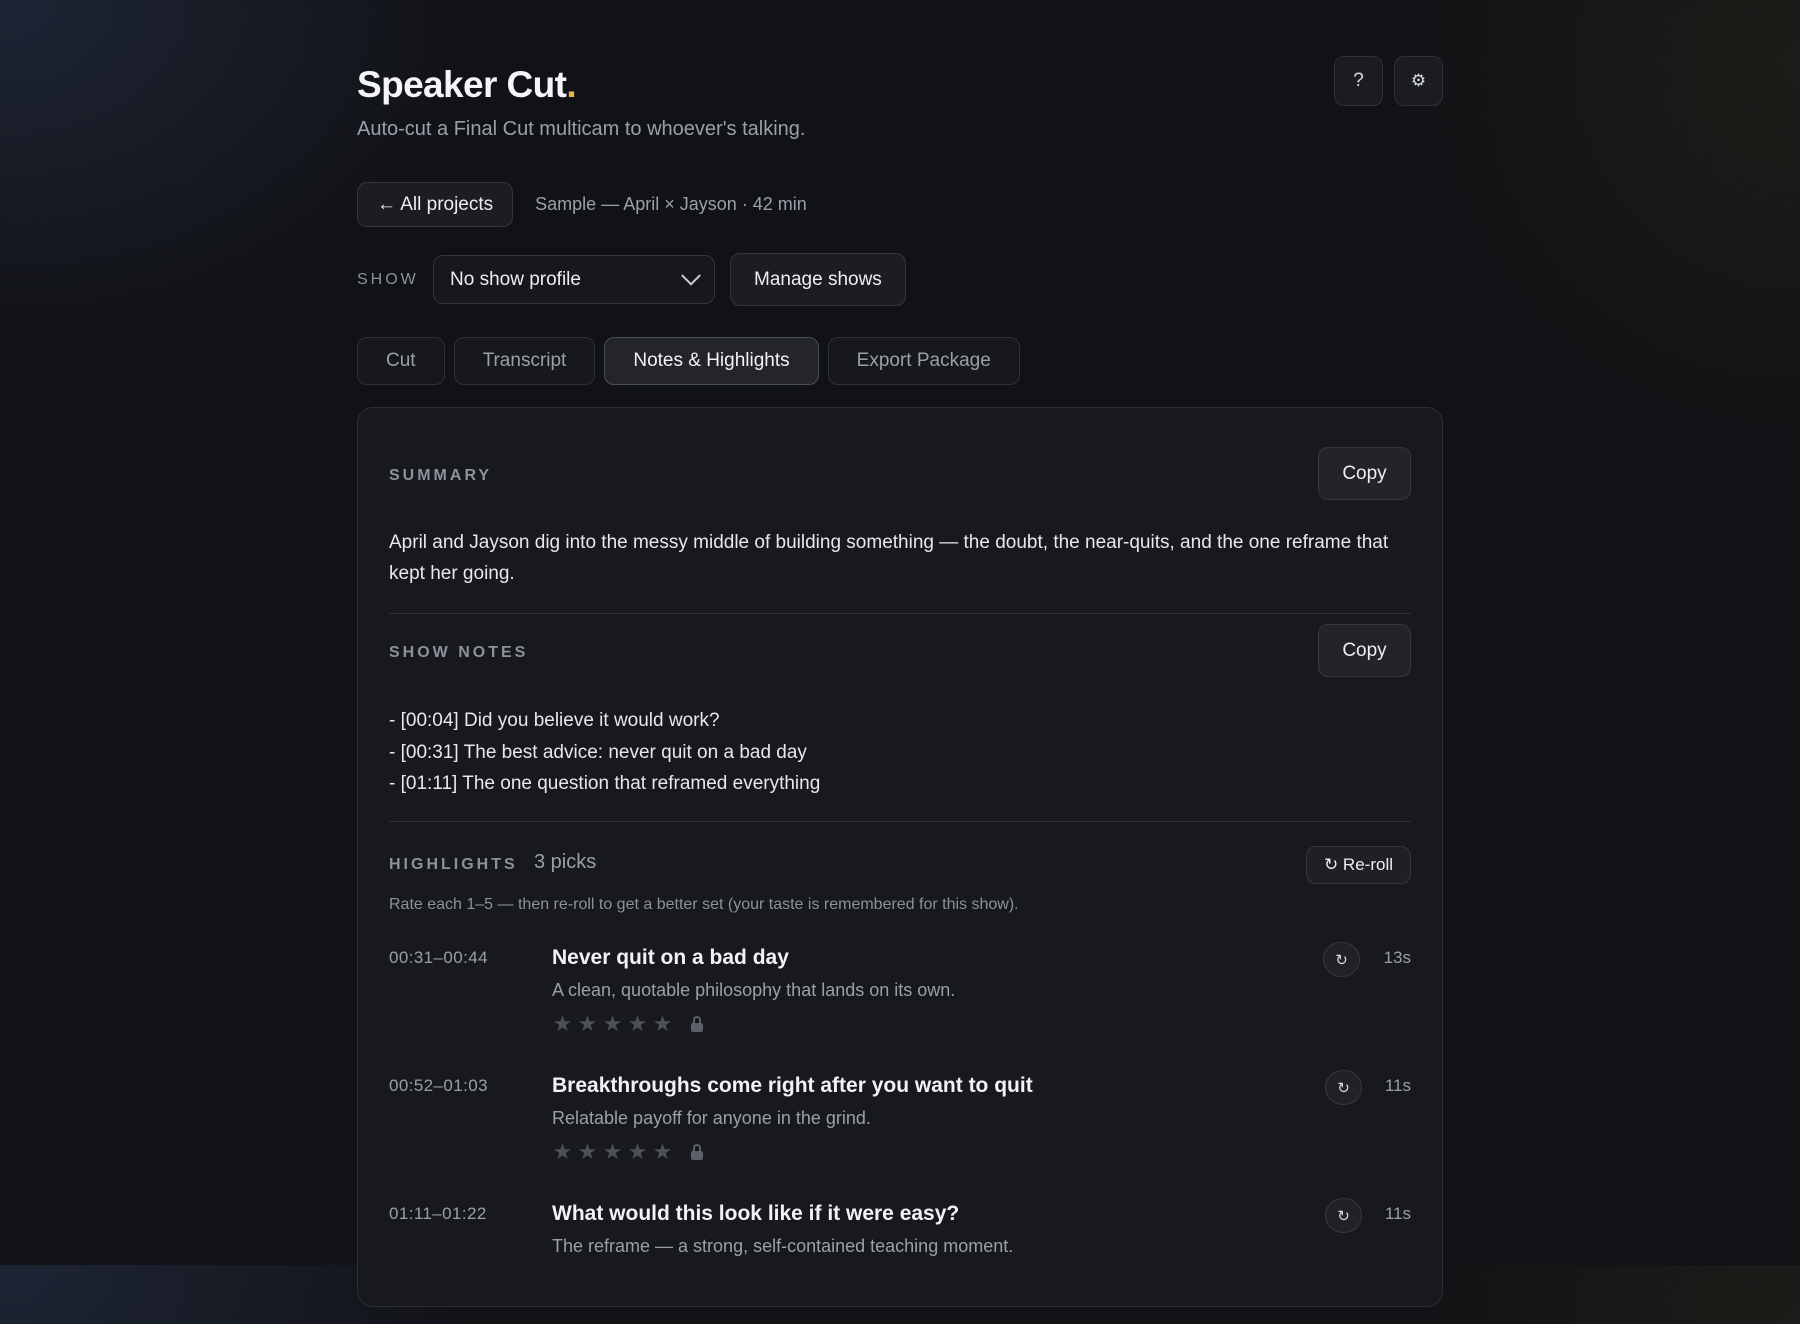 This screenshot has height=1324, width=1800. What do you see at coordinates (691, 275) in the screenshot?
I see `chevron-down-icon` at bounding box center [691, 275].